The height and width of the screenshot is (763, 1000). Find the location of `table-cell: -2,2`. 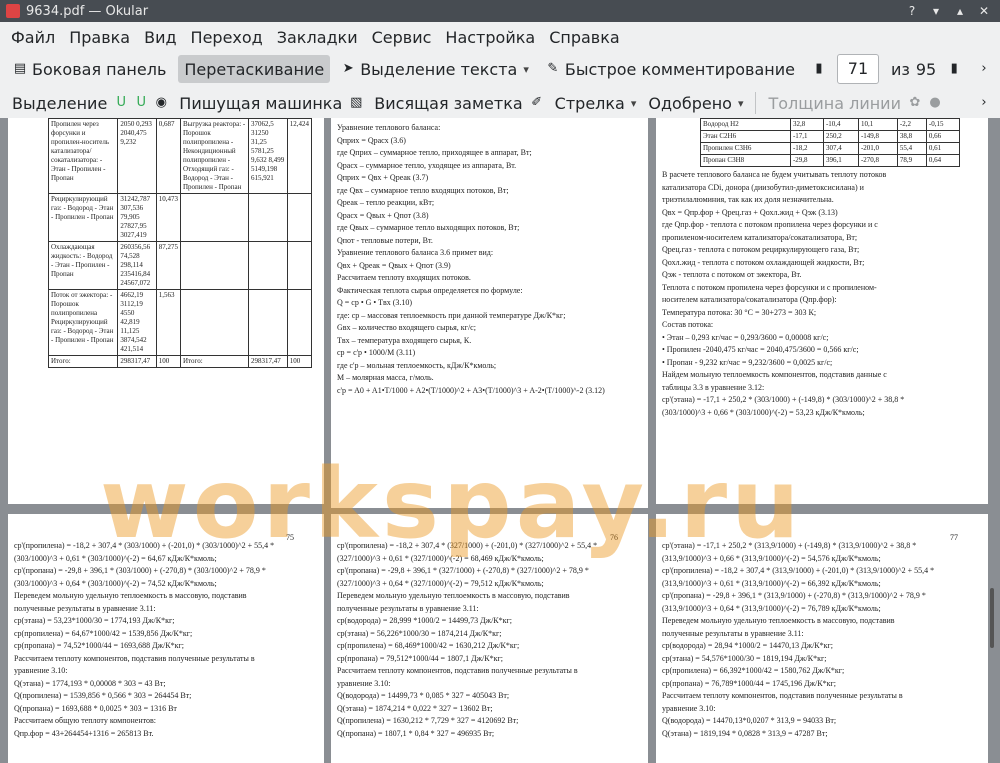

table-cell: -2,2 is located at coordinates (911, 124).